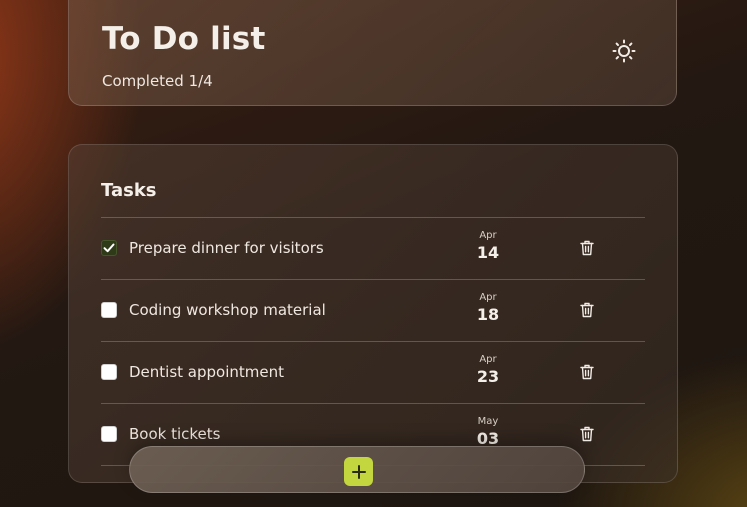  Describe the element at coordinates (373, 373) in the screenshot. I see `task-row: Dentist appointment Apr 23` at that location.